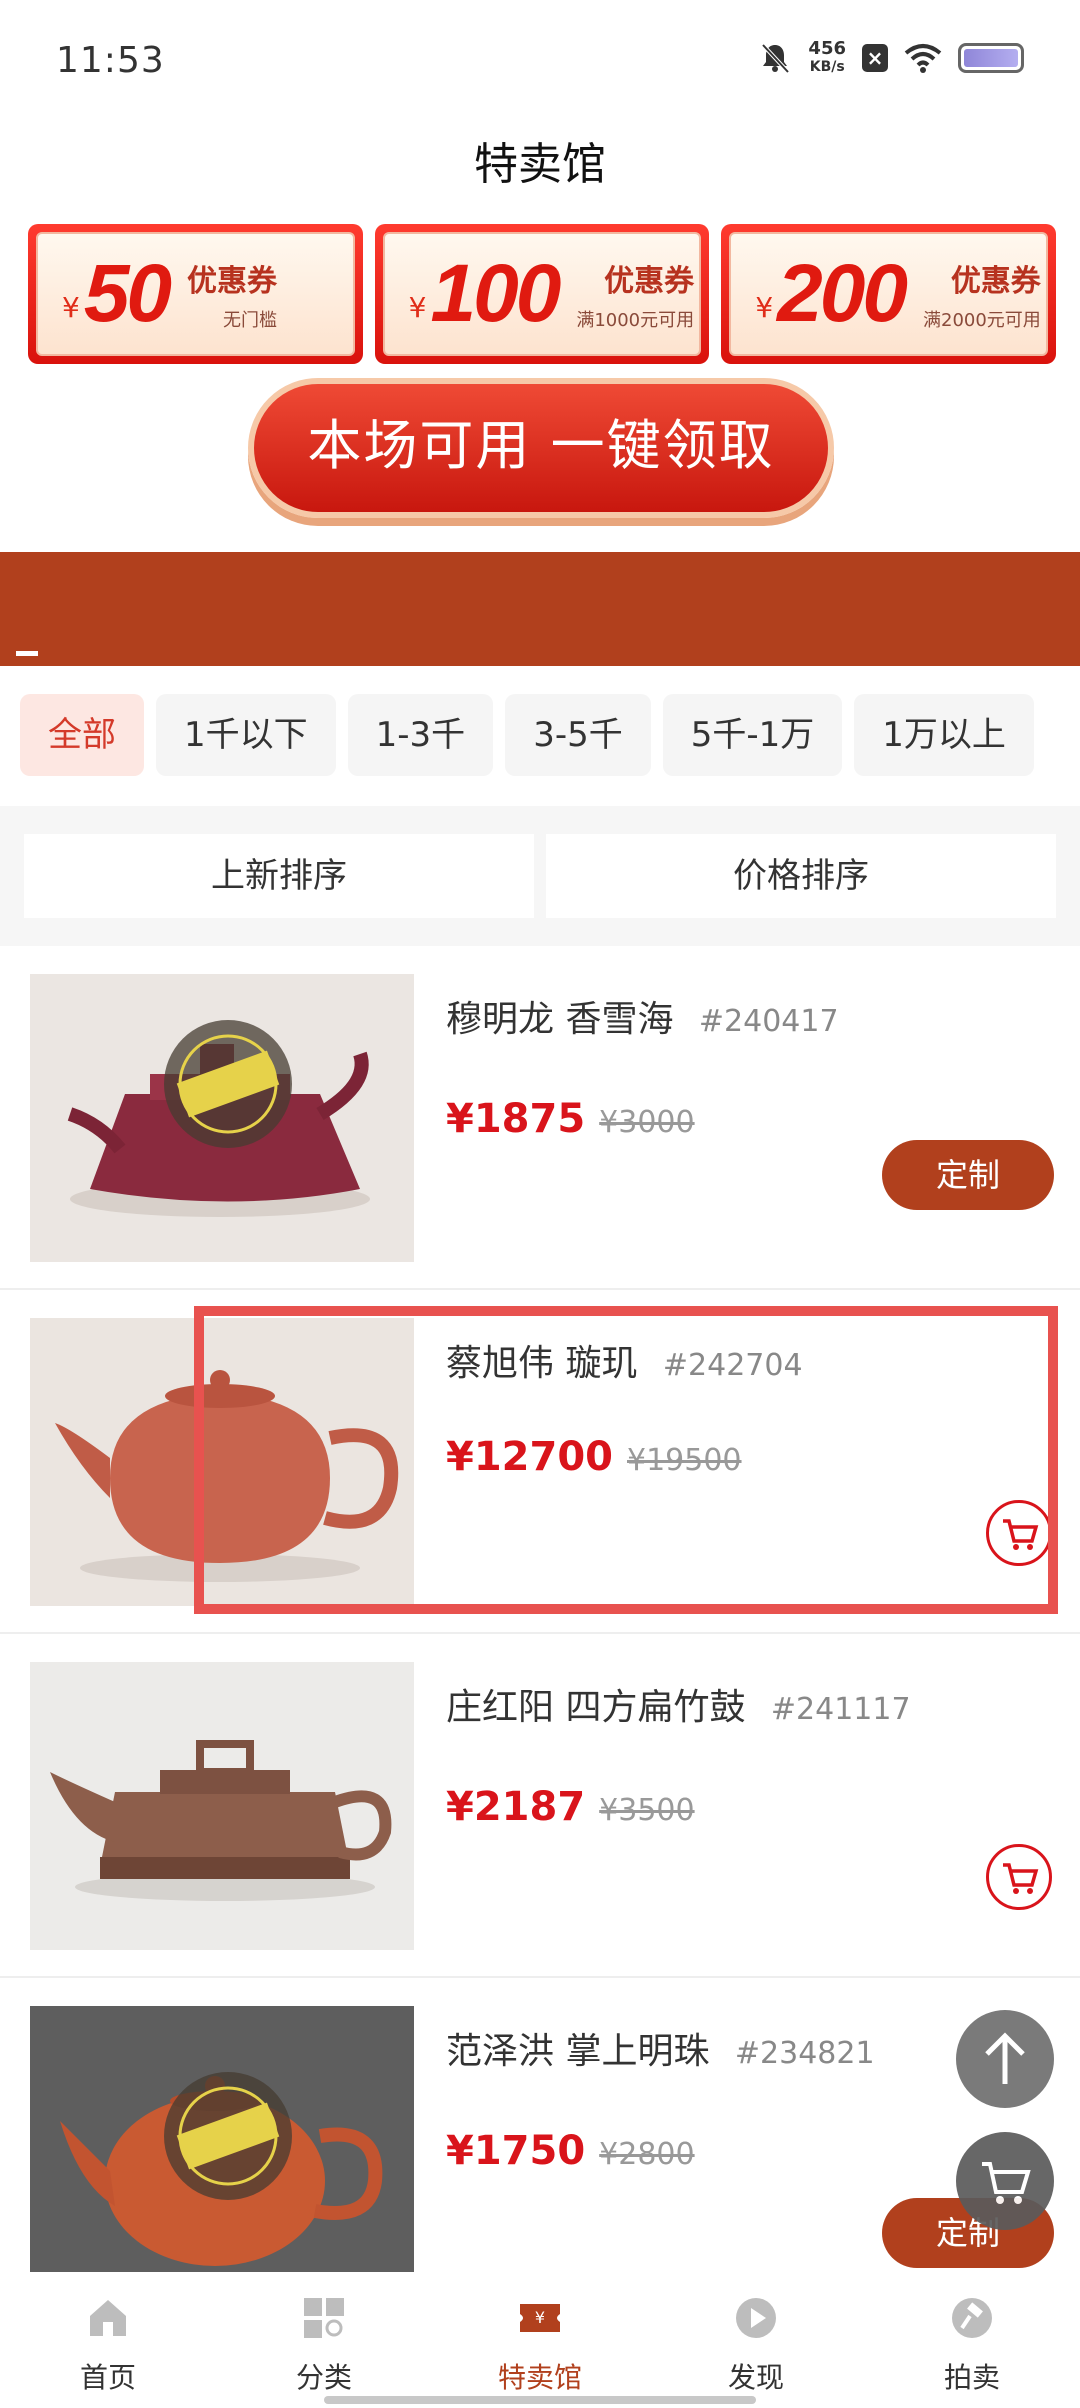  What do you see at coordinates (968, 1175) in the screenshot?
I see `customize-button: 定制` at bounding box center [968, 1175].